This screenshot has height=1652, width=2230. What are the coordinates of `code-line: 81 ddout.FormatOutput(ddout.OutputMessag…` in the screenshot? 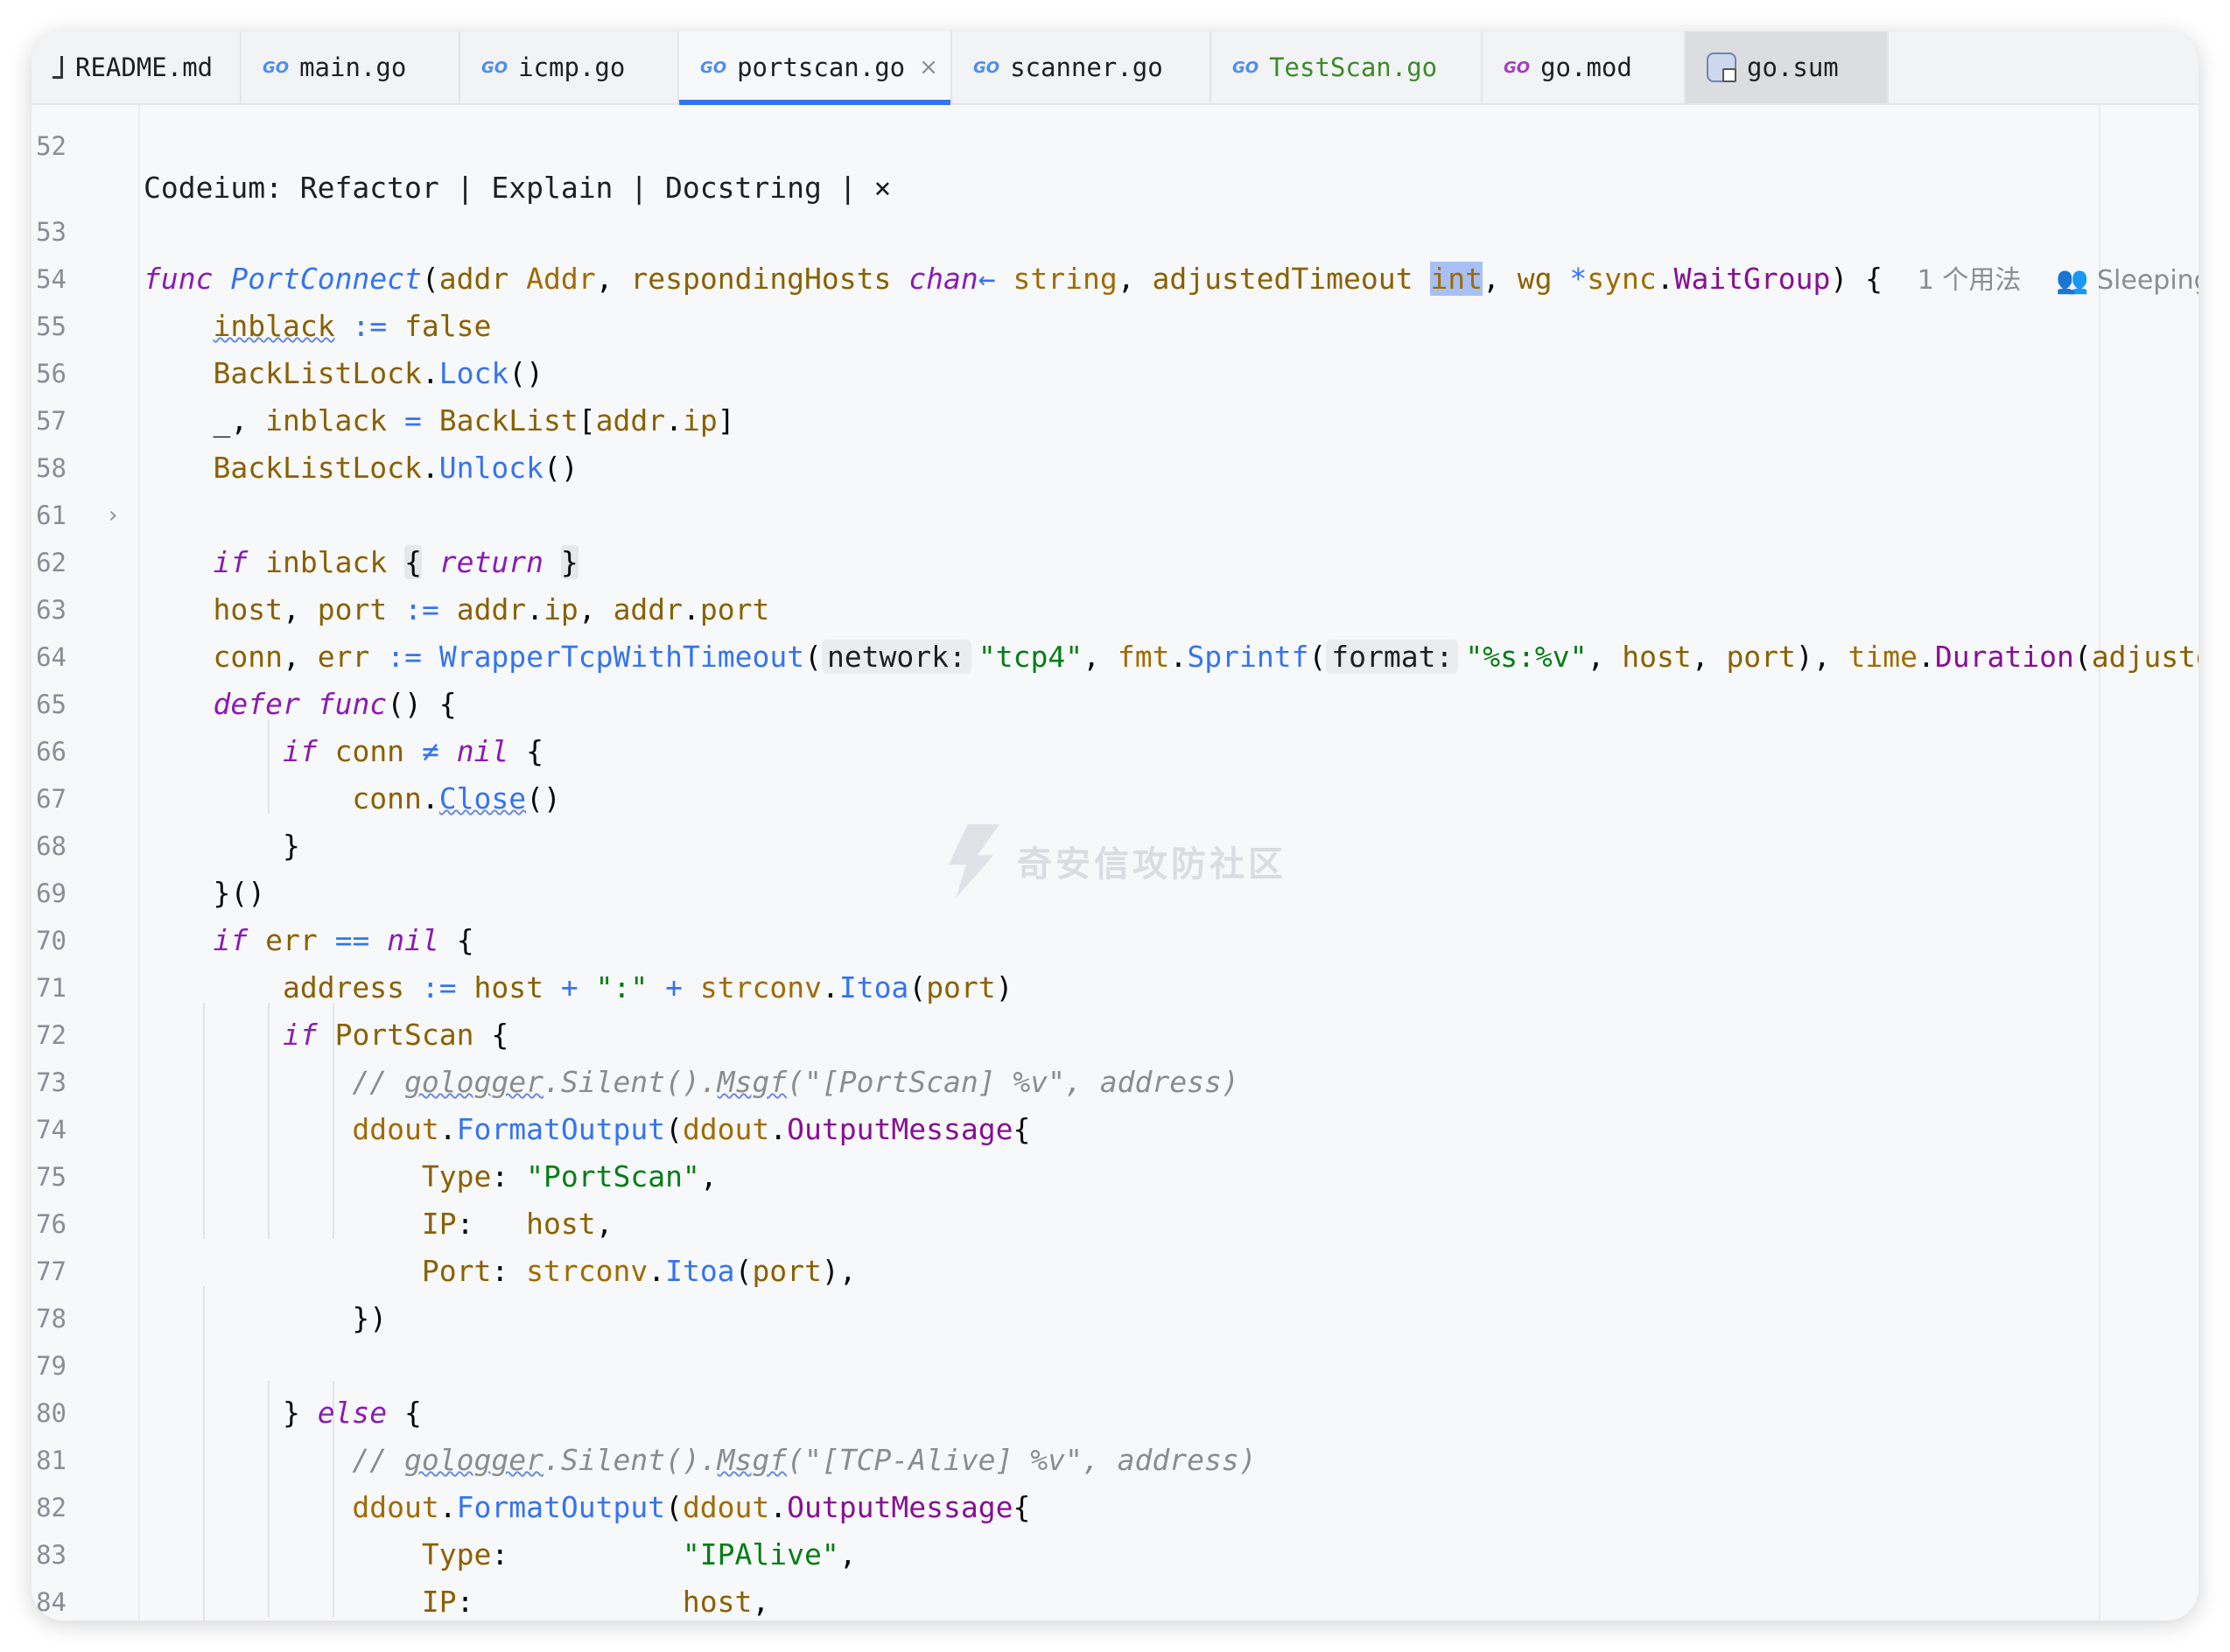 It's located at (1115, 1457).